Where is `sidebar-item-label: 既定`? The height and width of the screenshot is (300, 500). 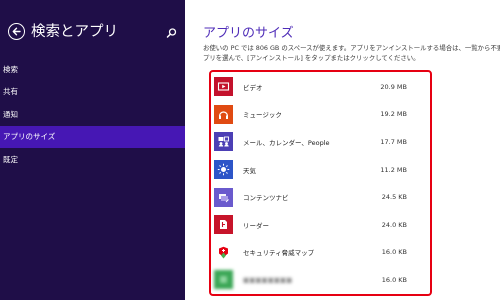 sidebar-item-label: 既定 is located at coordinates (10, 159).